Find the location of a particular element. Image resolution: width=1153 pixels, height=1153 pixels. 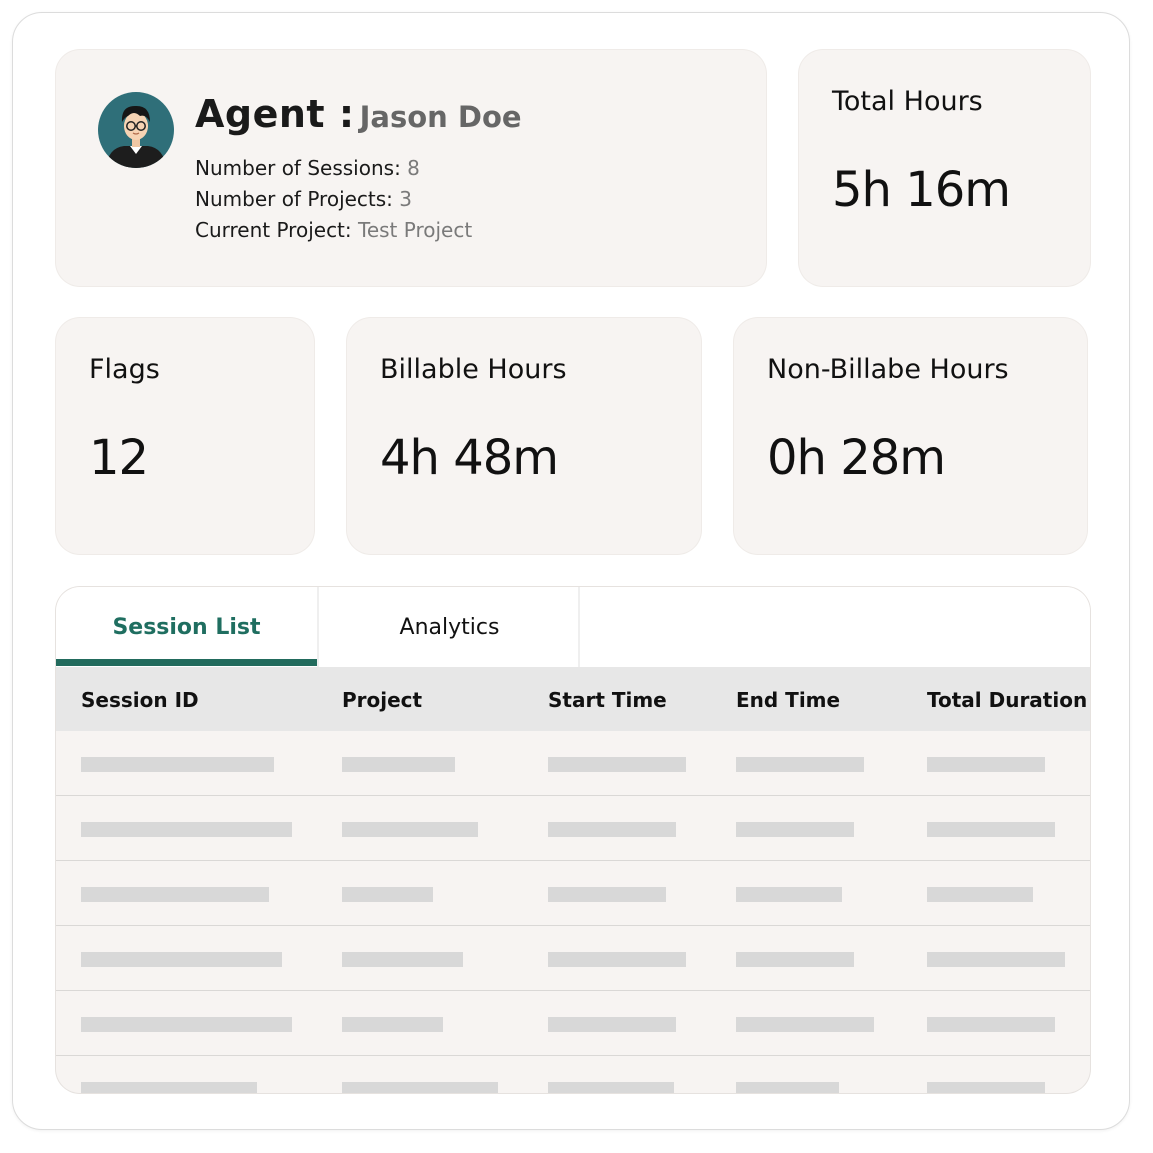

total-hours-card: Total Hours 5h 16m is located at coordinates (944, 168).